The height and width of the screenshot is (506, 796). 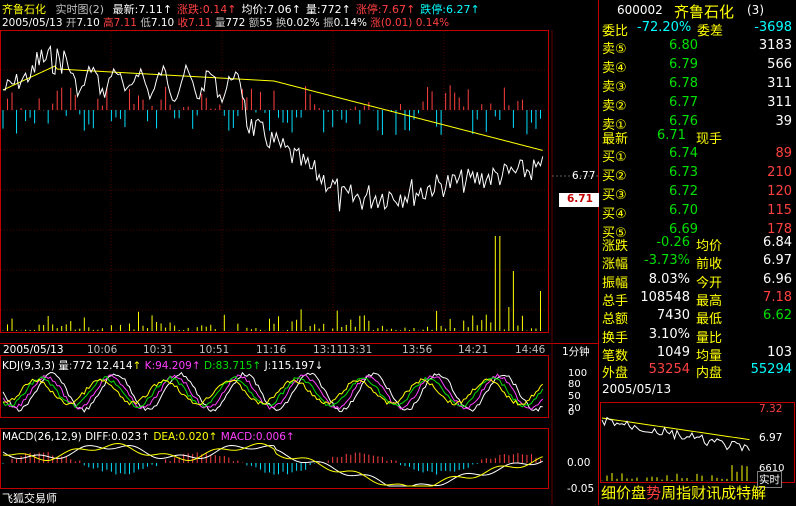 What do you see at coordinates (28, 366) in the screenshot?
I see `kdj-title: KDJ(9,3,3)` at bounding box center [28, 366].